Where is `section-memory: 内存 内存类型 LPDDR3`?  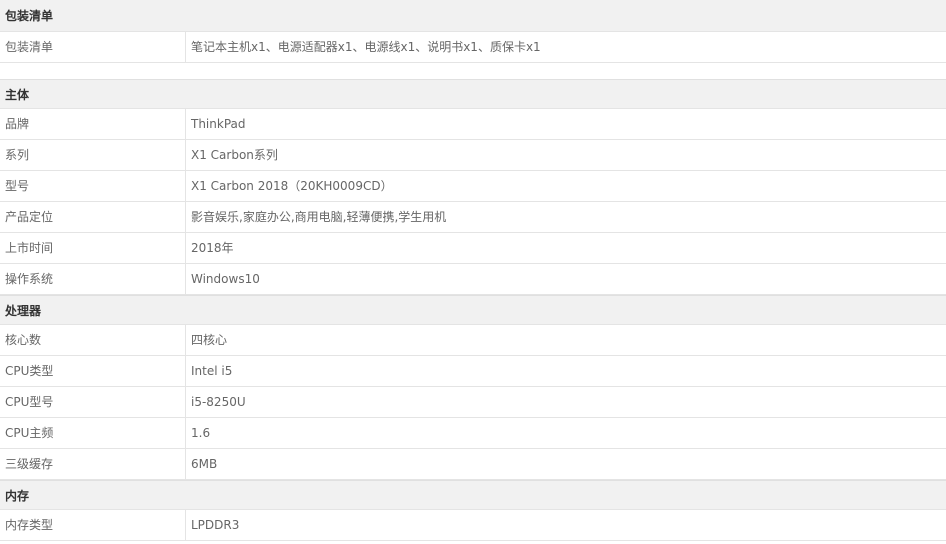 section-memory: 内存 内存类型 LPDDR3 is located at coordinates (473, 510).